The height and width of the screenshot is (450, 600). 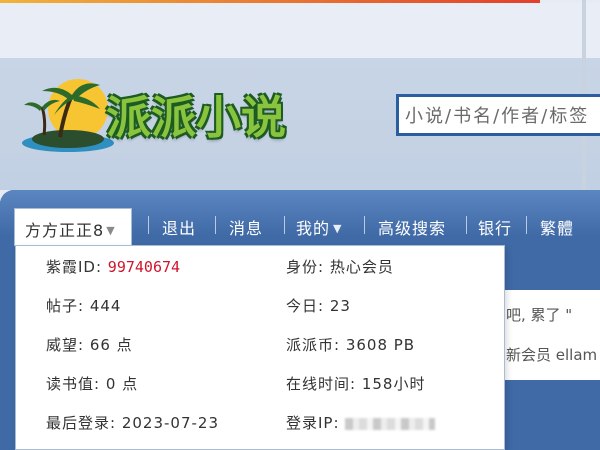 I want to click on profile-id: 紫霞ID: 99740674, so click(x=113, y=266).